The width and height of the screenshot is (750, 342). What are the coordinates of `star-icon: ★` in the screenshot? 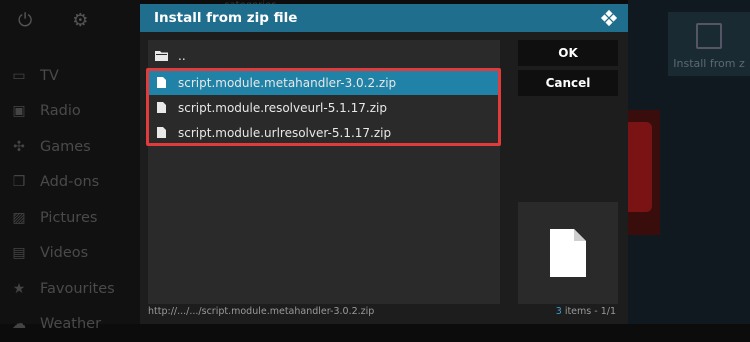 It's located at (19, 289).